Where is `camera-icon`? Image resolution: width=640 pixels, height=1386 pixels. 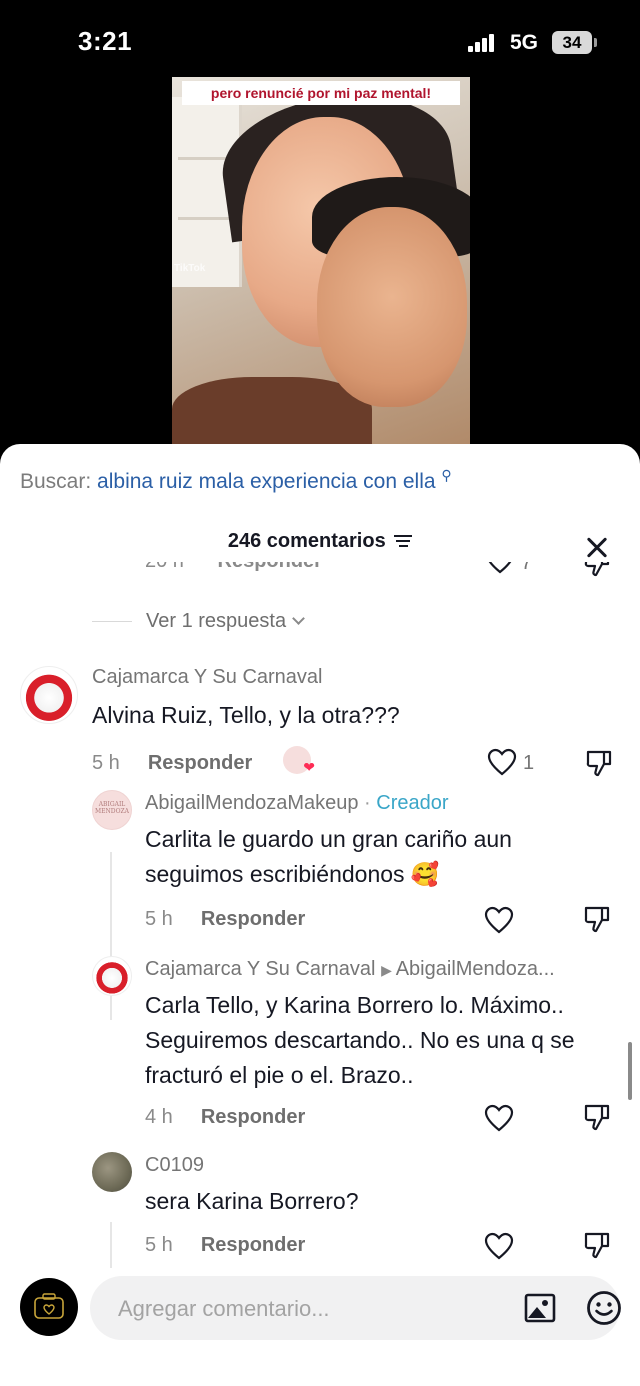
camera-icon is located at coordinates (49, 1306).